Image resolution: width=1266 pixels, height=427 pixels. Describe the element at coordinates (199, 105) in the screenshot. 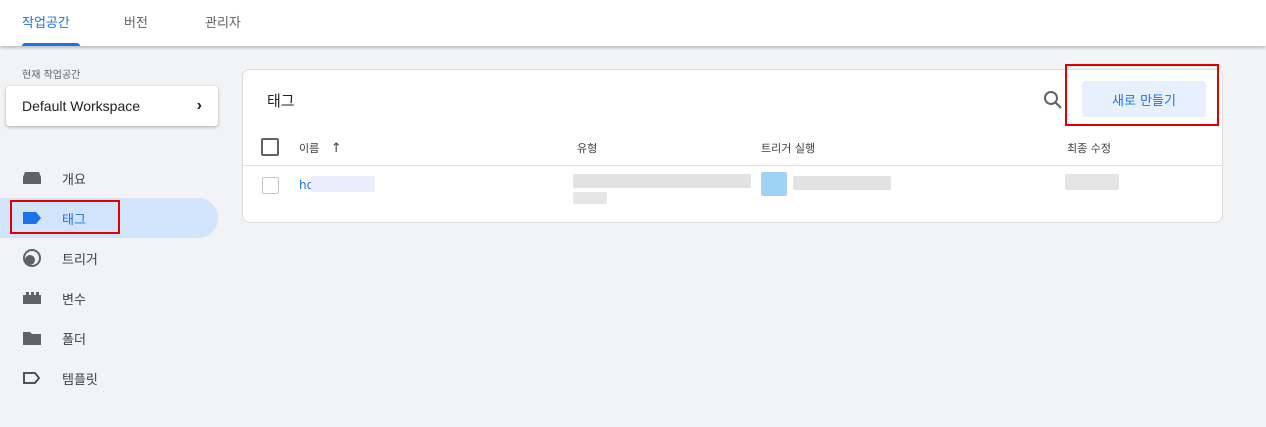

I see `chevron-right-icon: ›` at that location.